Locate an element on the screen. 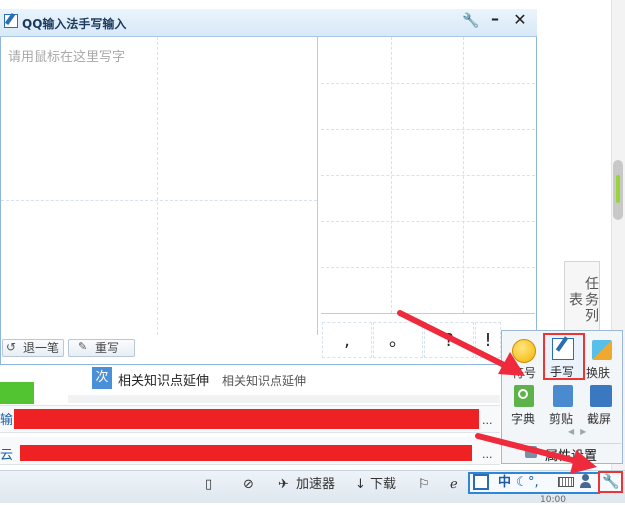 The image size is (625, 505). window-title: QQ输入法手写输入 is located at coordinates (74, 24).